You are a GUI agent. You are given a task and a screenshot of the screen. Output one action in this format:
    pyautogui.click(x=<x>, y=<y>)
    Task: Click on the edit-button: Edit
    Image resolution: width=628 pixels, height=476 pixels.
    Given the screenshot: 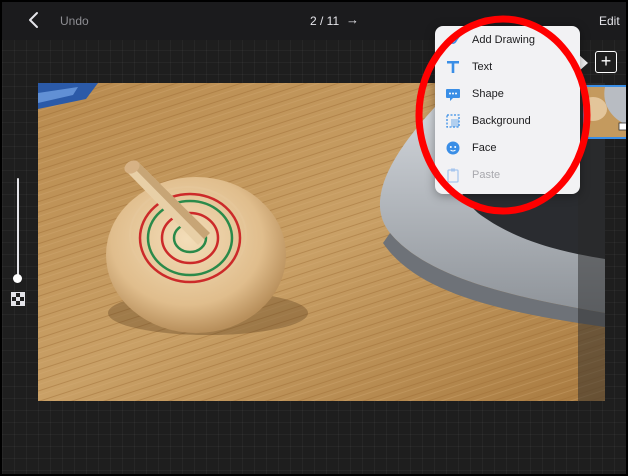 What is the action you would take?
    pyautogui.click(x=609, y=21)
    